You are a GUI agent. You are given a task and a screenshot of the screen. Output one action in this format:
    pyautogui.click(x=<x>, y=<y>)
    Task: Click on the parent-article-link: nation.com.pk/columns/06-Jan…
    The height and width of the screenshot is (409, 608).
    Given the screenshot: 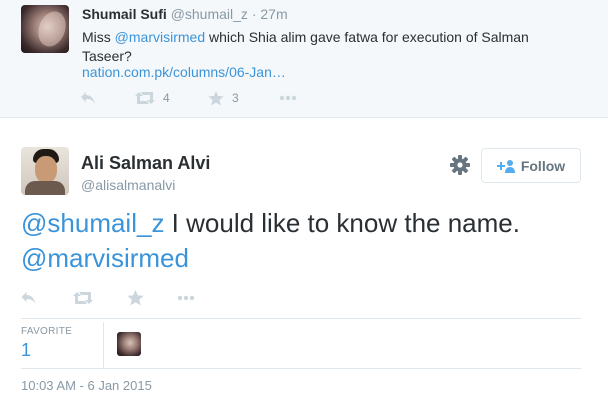 What is the action you would take?
    pyautogui.click(x=184, y=72)
    